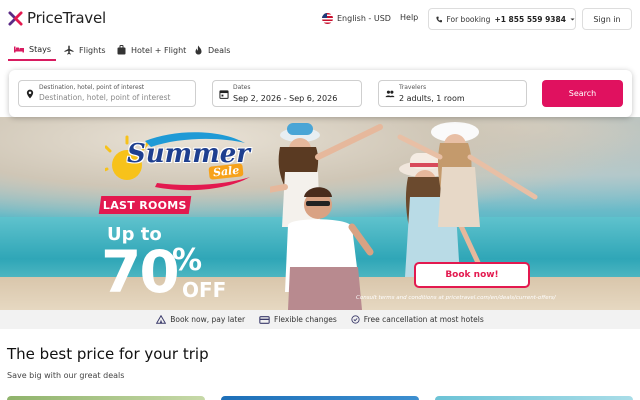 This screenshot has height=400, width=640. I want to click on logo: PriceTravel, so click(57, 18).